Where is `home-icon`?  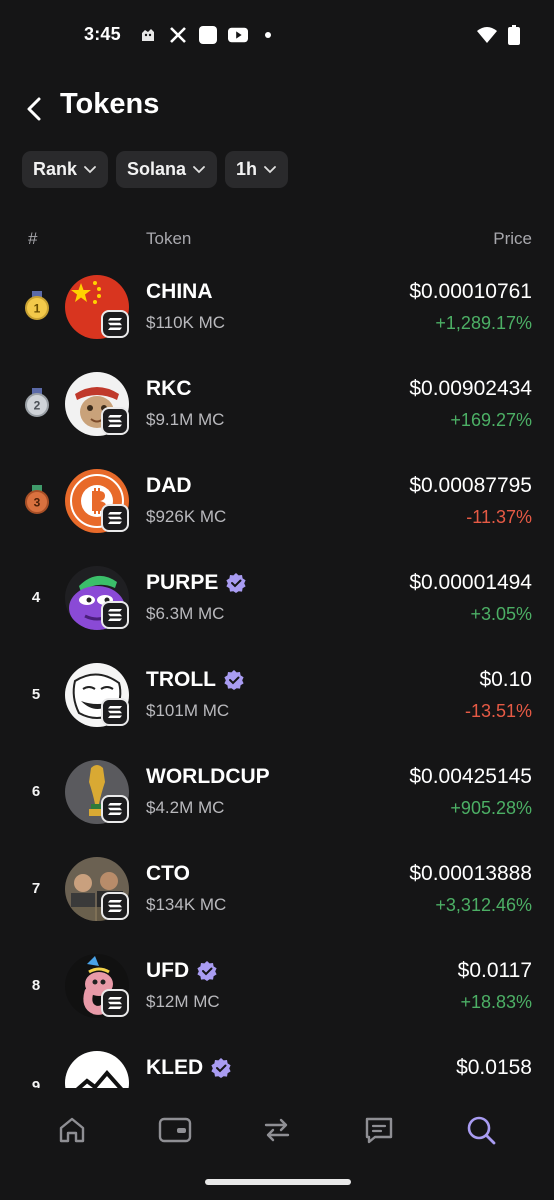 home-icon is located at coordinates (72, 1130).